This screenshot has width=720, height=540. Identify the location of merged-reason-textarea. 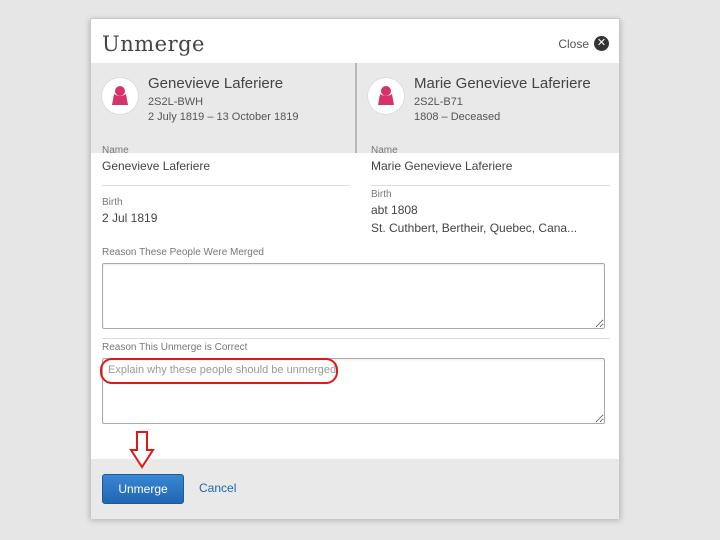
(353, 296).